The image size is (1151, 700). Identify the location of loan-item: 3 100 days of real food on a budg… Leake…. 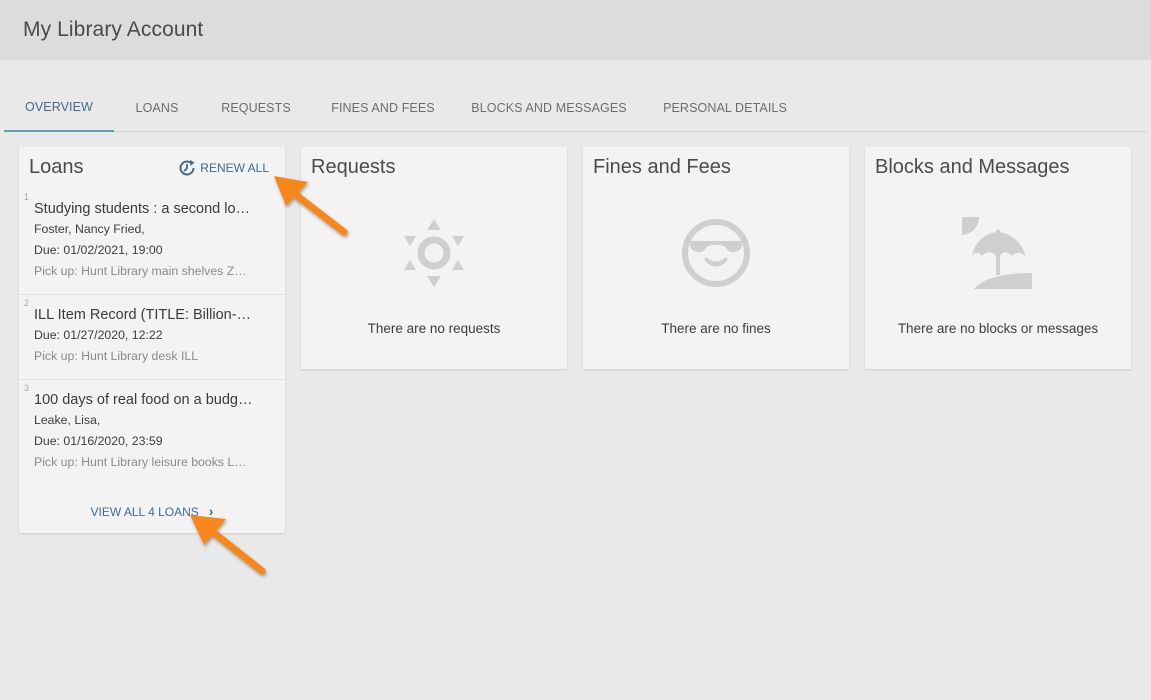
(152, 432).